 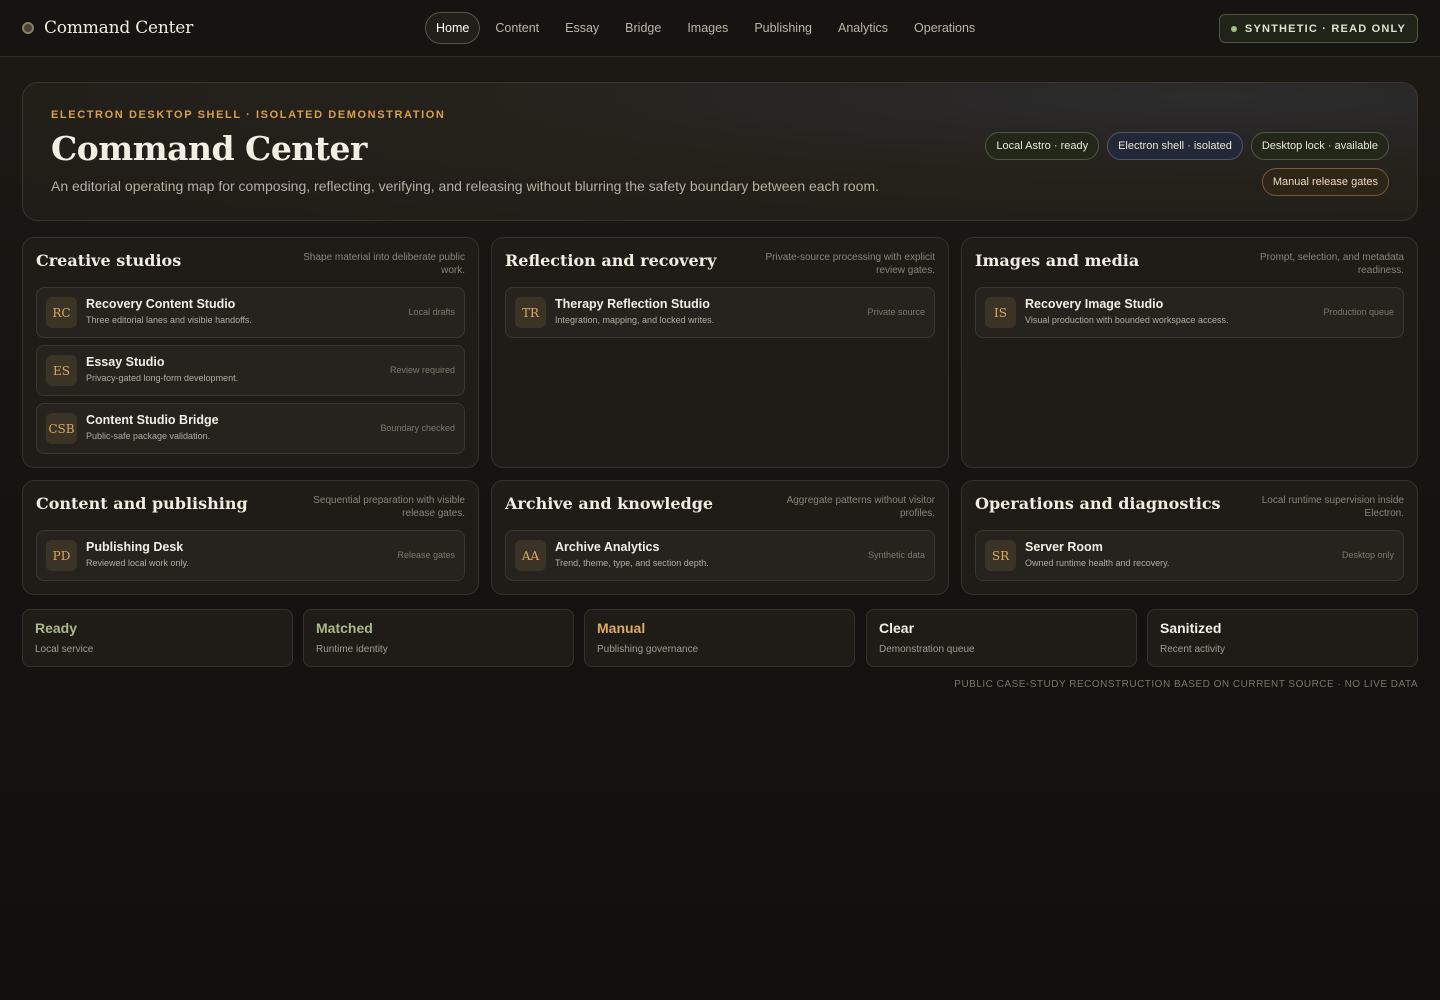 I want to click on brand: Command Center, so click(x=107, y=28).